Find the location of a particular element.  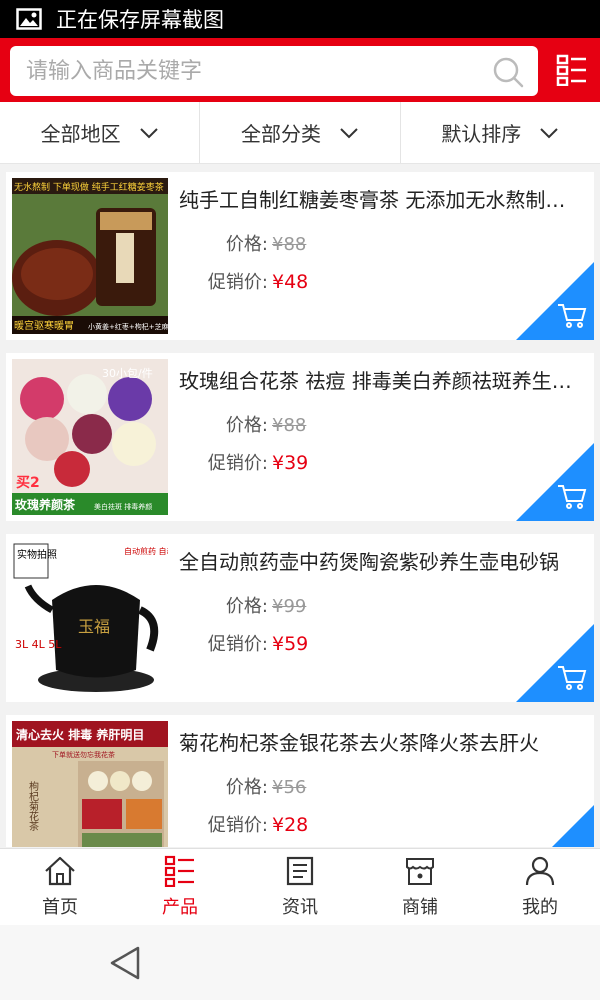

product-image: 清心去火 排毒 养肝明目 下单就送勿忘我花茶 枸杞菊花茶 is located at coordinates (90, 784).